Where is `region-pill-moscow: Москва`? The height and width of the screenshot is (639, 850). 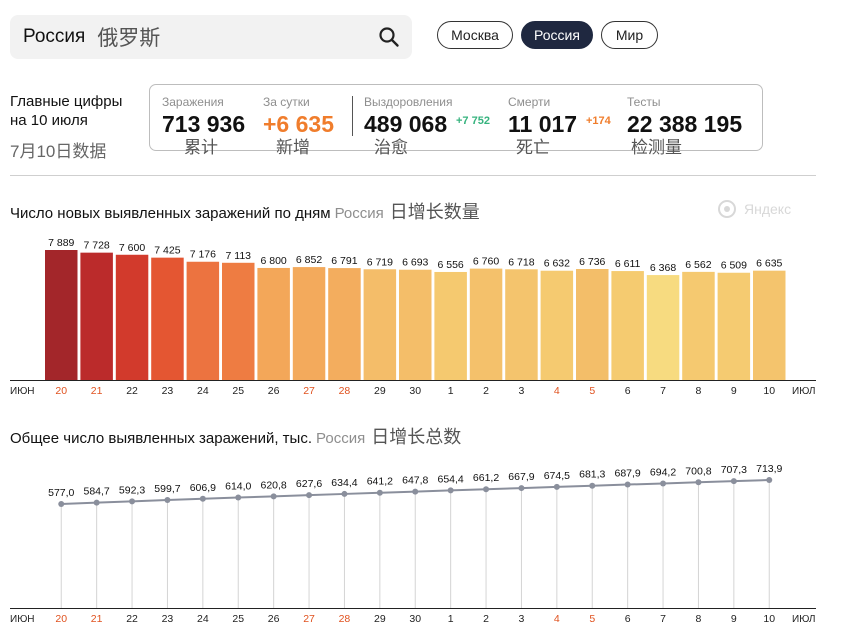
region-pill-moscow: Москва is located at coordinates (475, 35).